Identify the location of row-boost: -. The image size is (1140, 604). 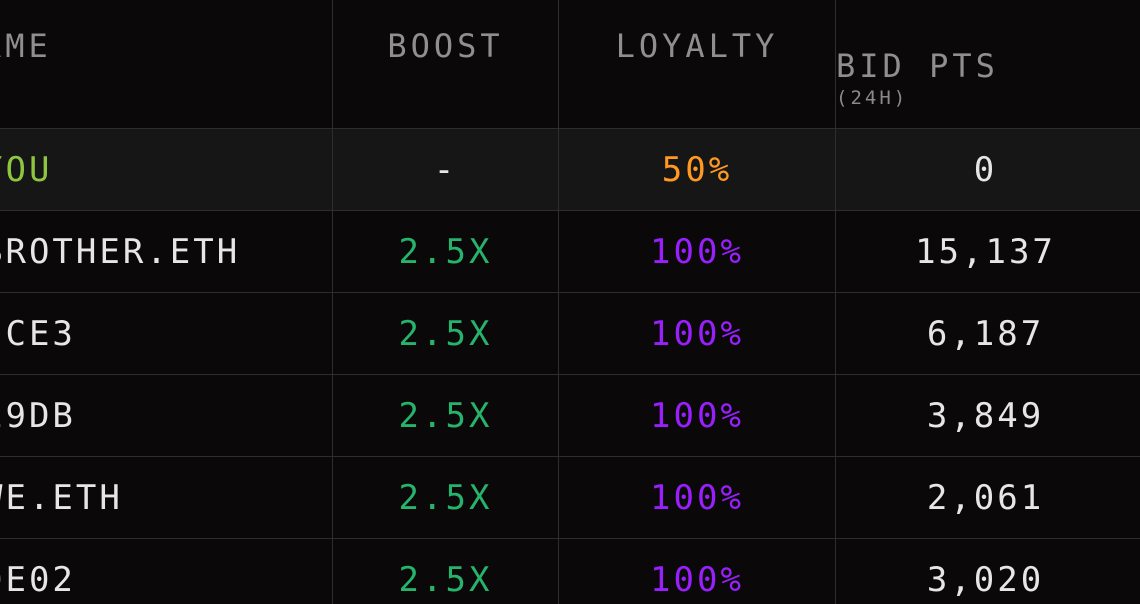
(445, 169).